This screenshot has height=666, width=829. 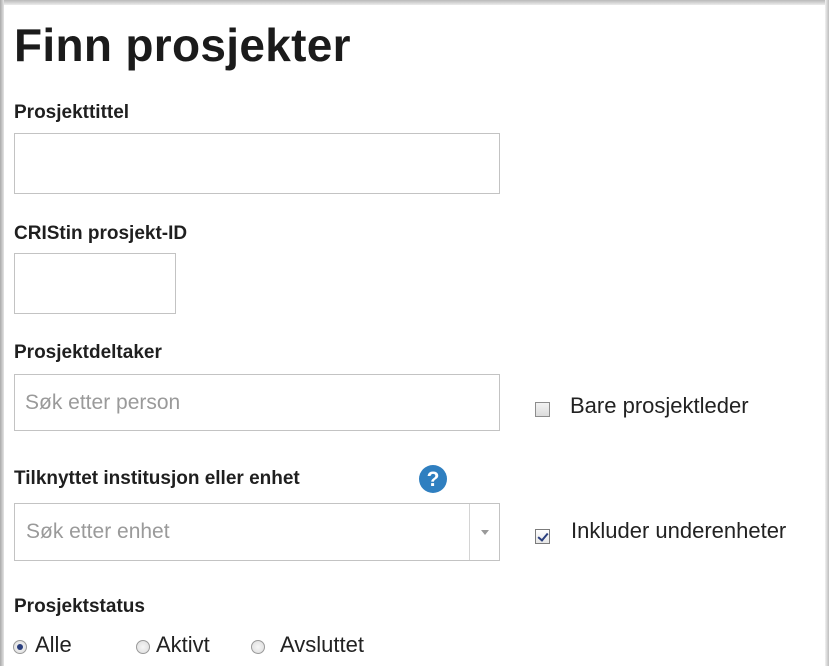 I want to click on chevron-down-icon, so click(x=484, y=532).